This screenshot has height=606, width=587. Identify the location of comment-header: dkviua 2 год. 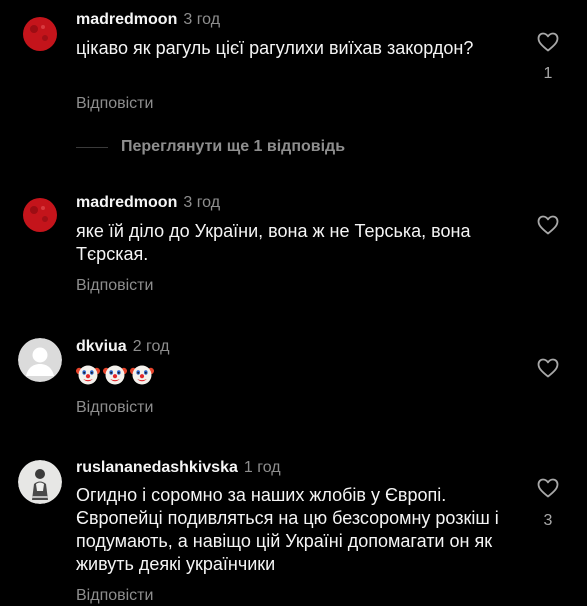
(122, 347).